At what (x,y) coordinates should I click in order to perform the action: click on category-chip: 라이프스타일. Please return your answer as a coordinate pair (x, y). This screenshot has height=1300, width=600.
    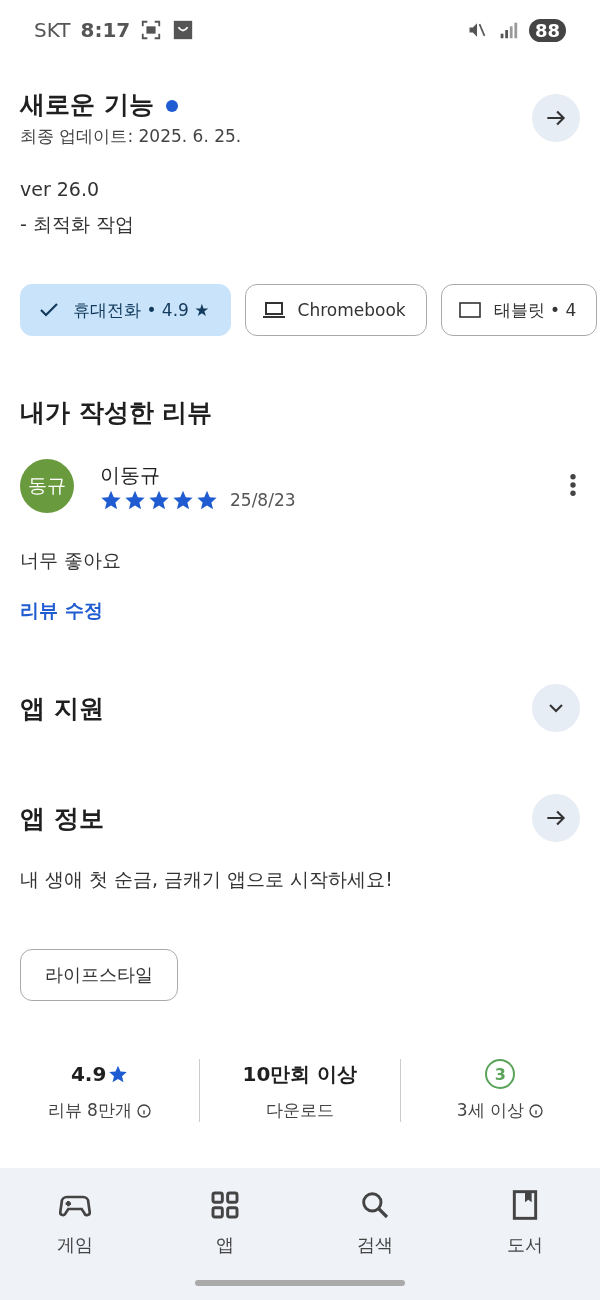
    Looking at the image, I should click on (99, 975).